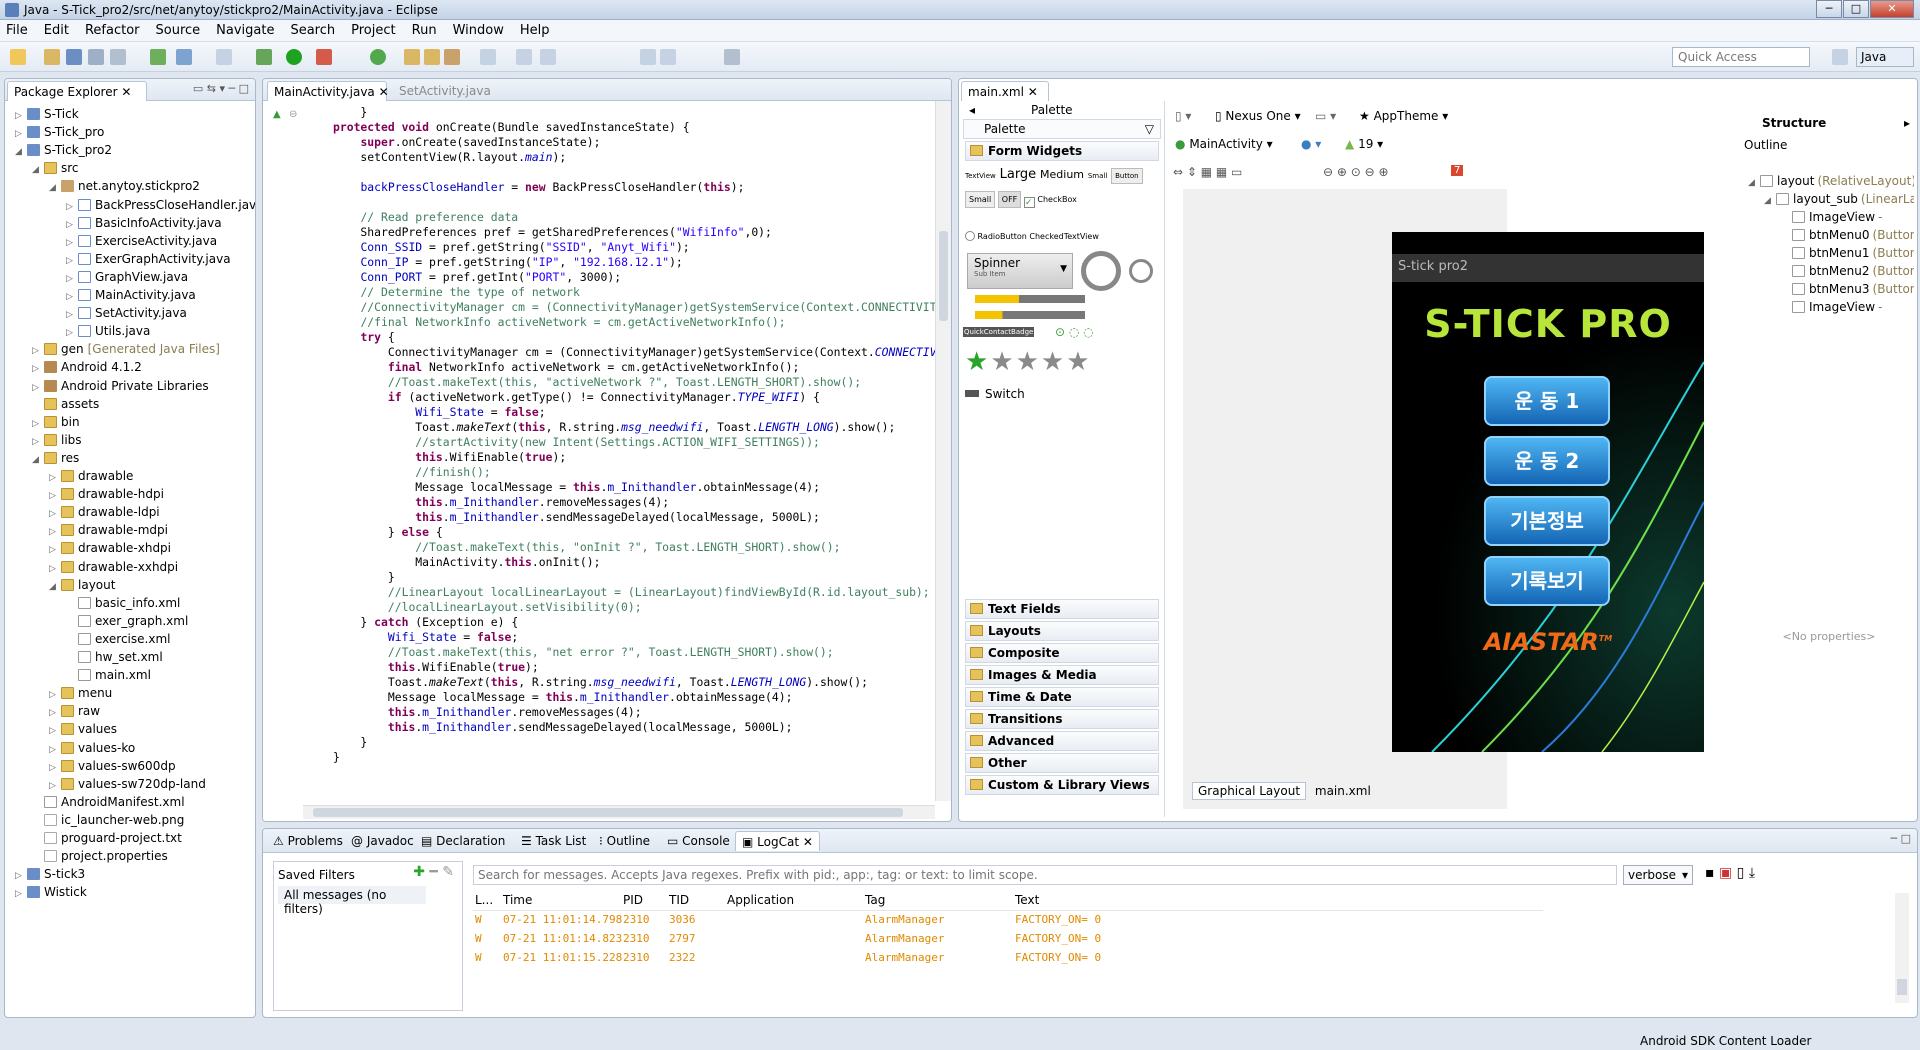 The height and width of the screenshot is (1050, 1920). What do you see at coordinates (100, 856) in the screenshot?
I see `tree-item: project.properties` at bounding box center [100, 856].